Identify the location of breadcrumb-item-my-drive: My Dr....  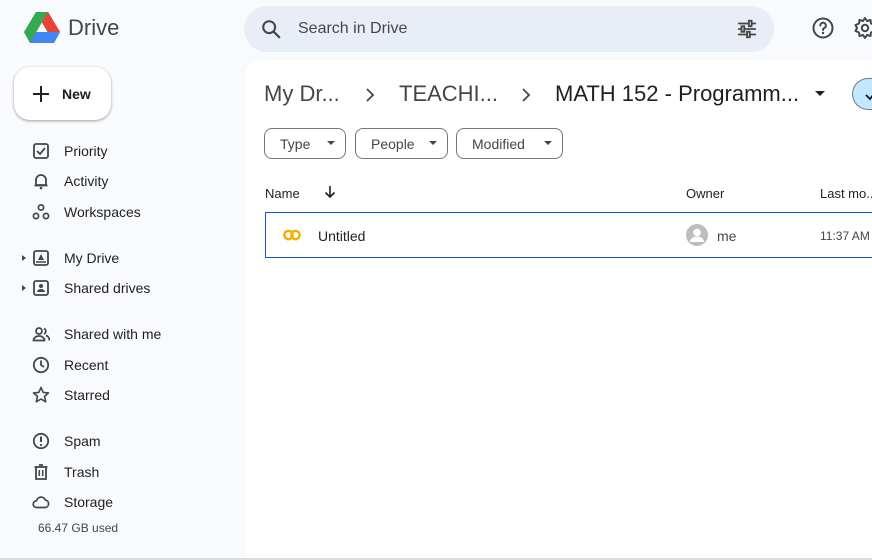
(302, 94).